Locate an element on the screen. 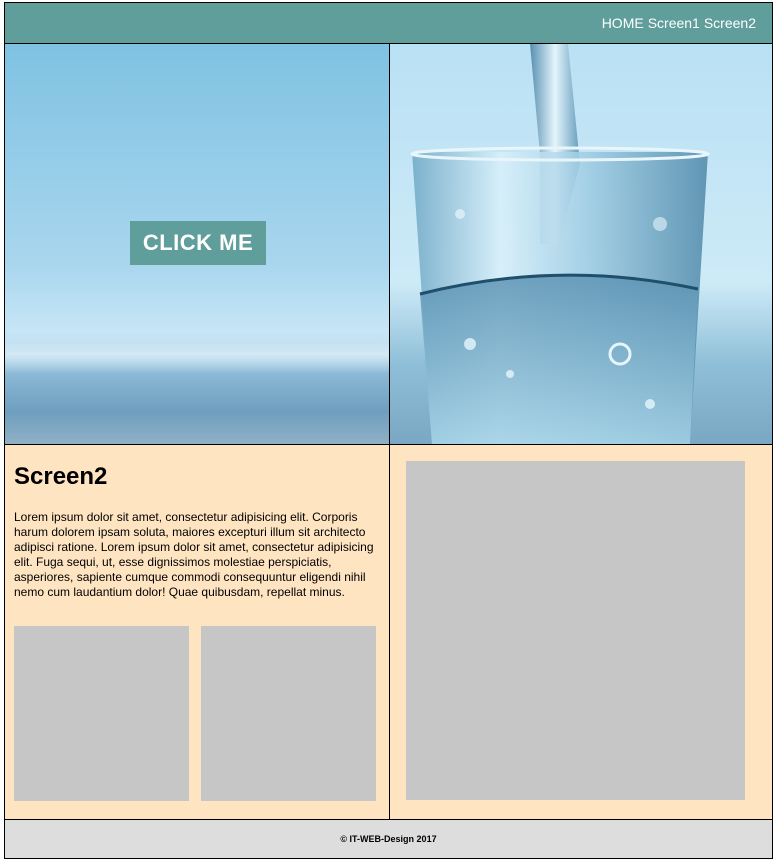 The width and height of the screenshot is (778, 864). footer: © IT-WEB-Design 2017 is located at coordinates (388, 839).